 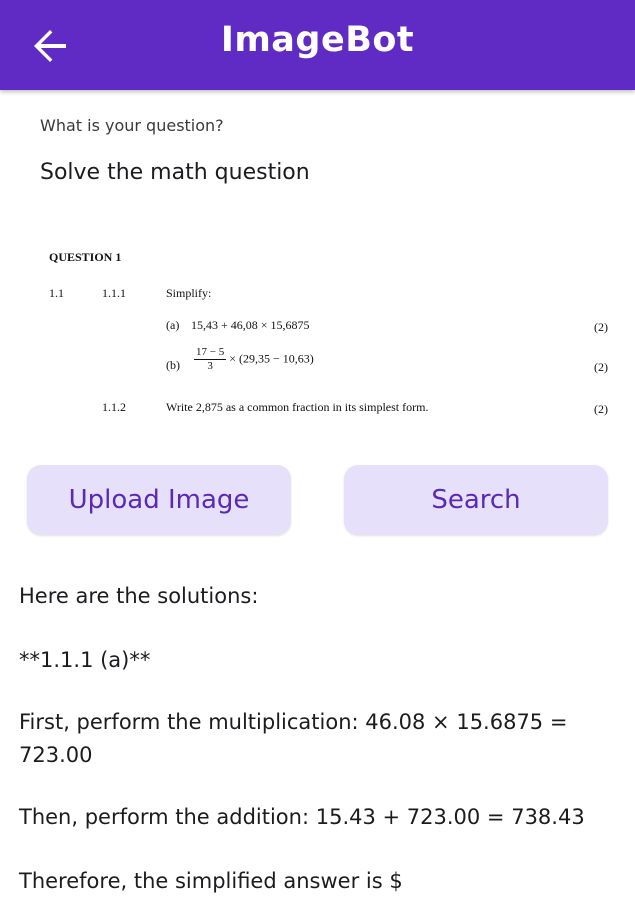 I want to click on doc-question-number: 1.1, so click(x=56, y=293).